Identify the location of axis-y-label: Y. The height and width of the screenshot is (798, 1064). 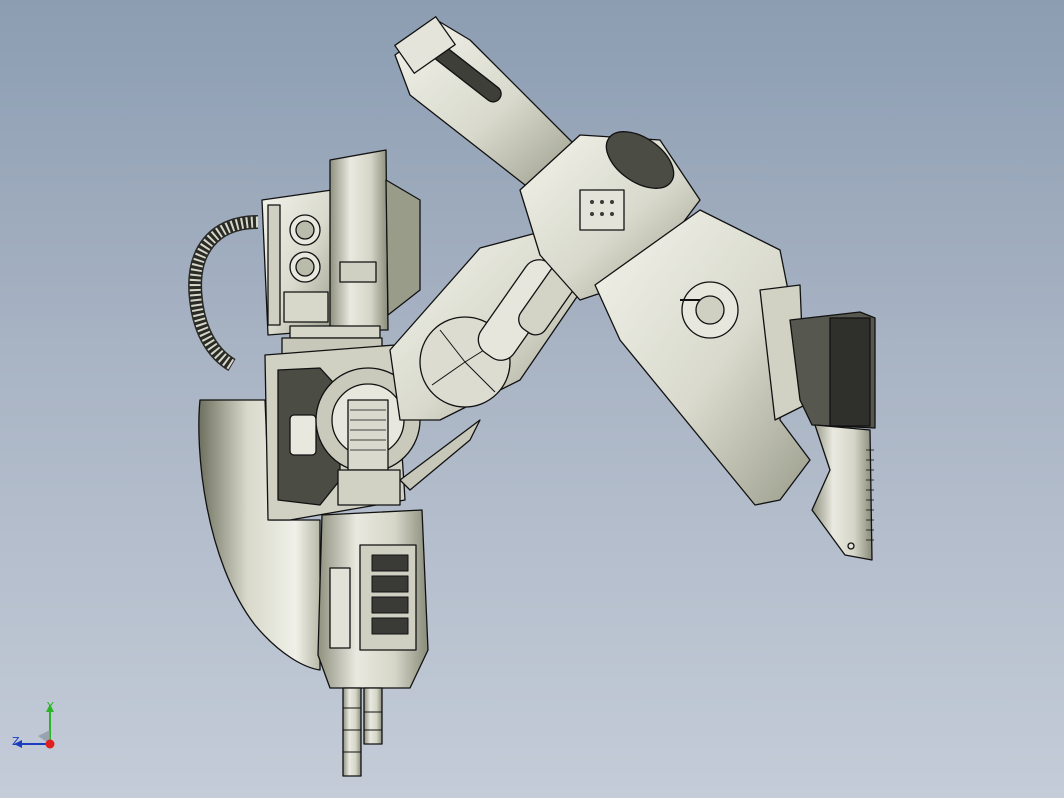
(50, 706).